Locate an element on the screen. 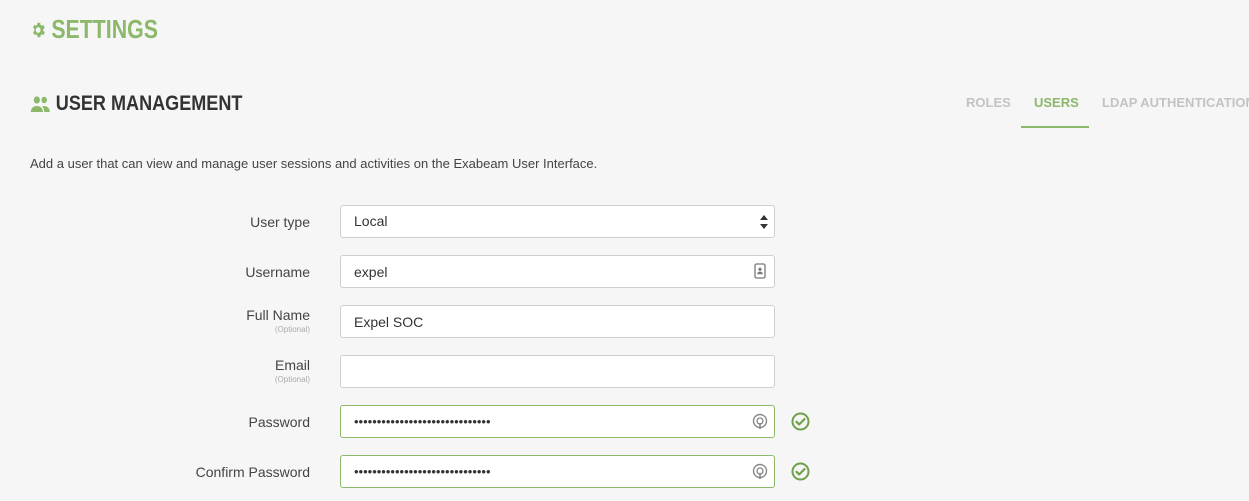 This screenshot has height=501, width=1249. full-name-label-text: Full Name is located at coordinates (278, 315).